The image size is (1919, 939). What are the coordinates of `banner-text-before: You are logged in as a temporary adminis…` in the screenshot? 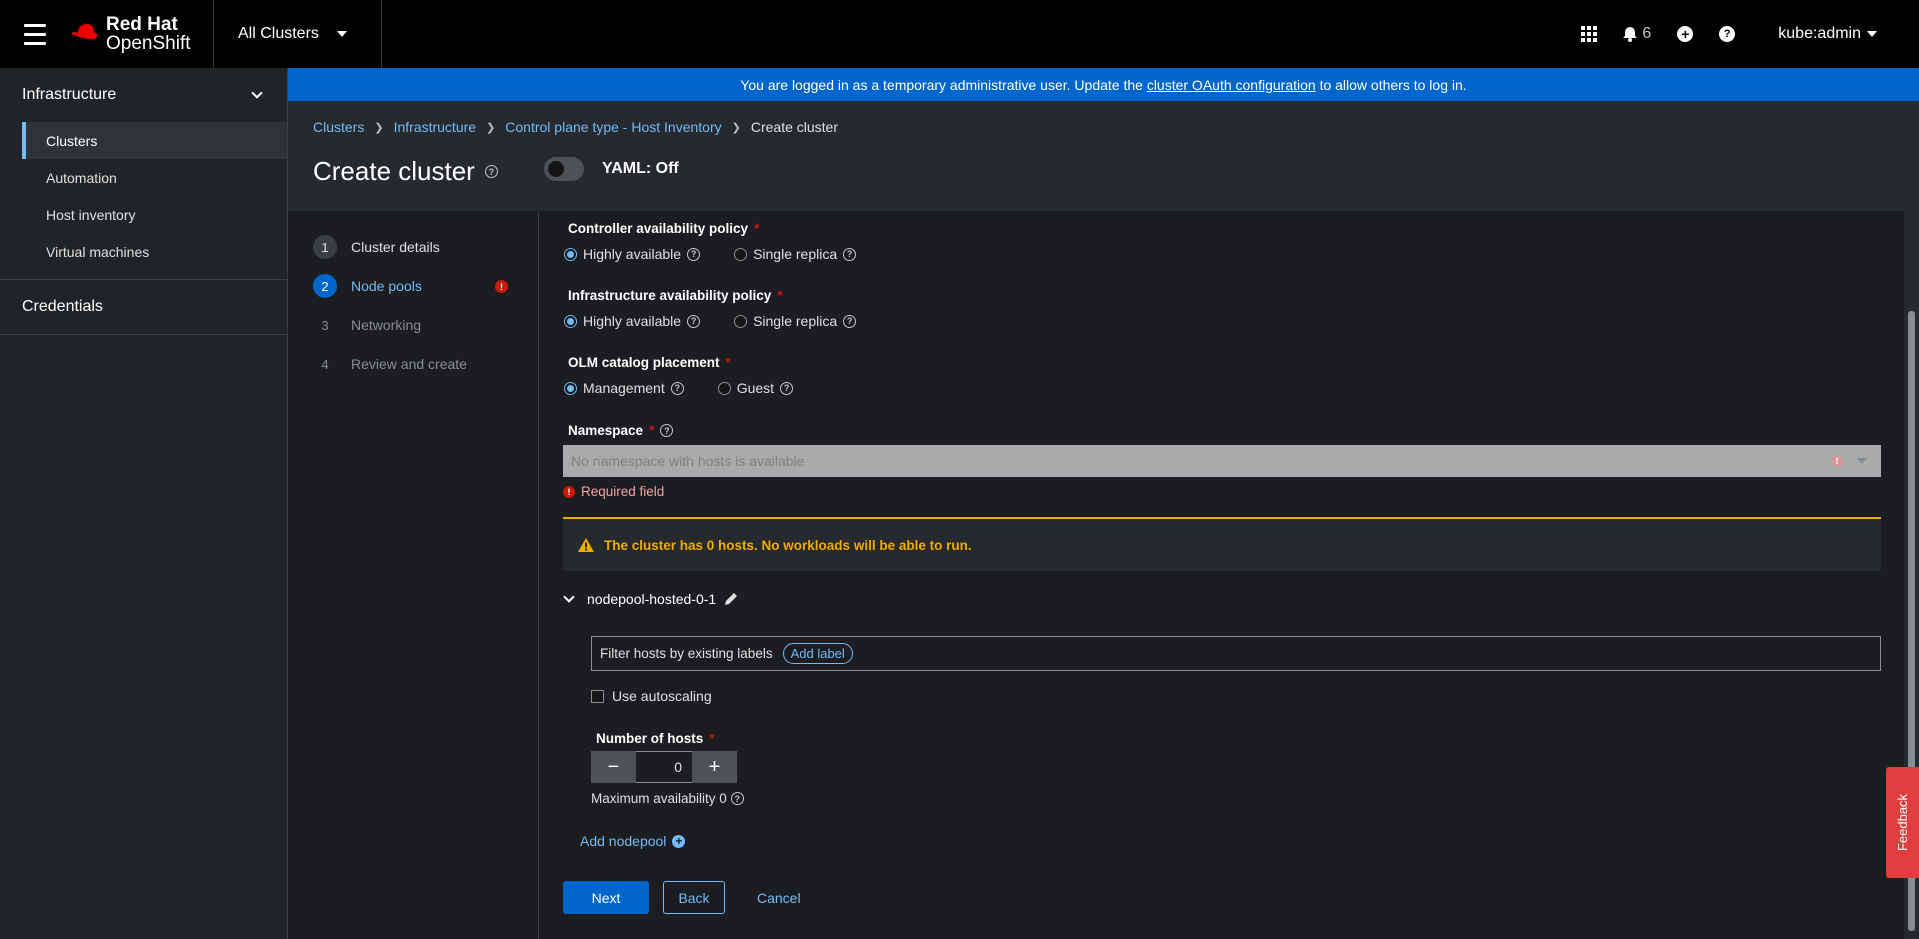 It's located at (941, 84).